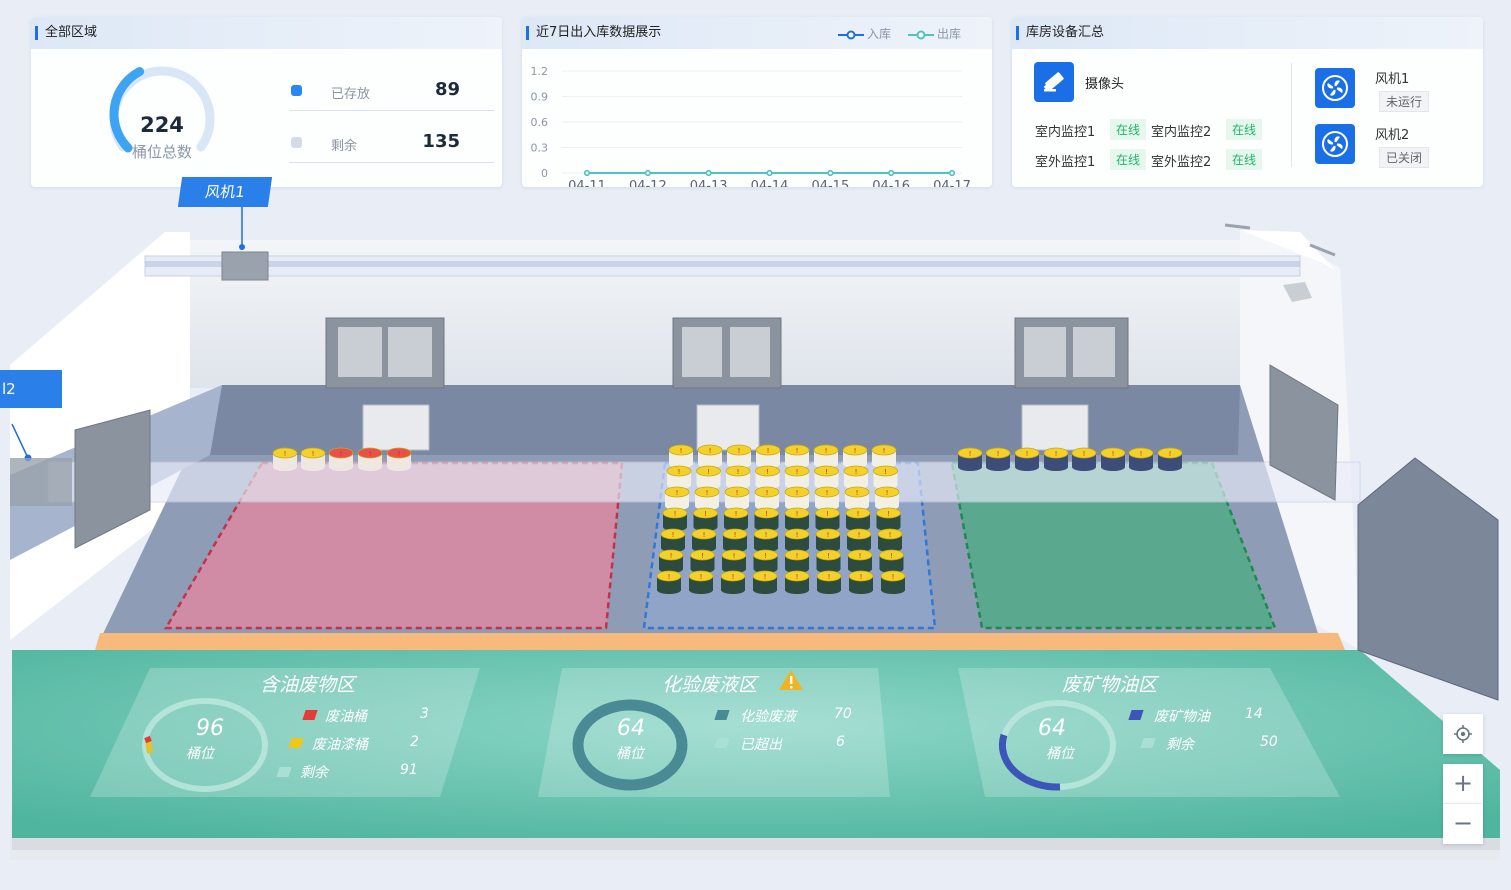 Image resolution: width=1511 pixels, height=890 pixels. What do you see at coordinates (1392, 135) in the screenshot?
I see `fan-2-name: 风机2` at bounding box center [1392, 135].